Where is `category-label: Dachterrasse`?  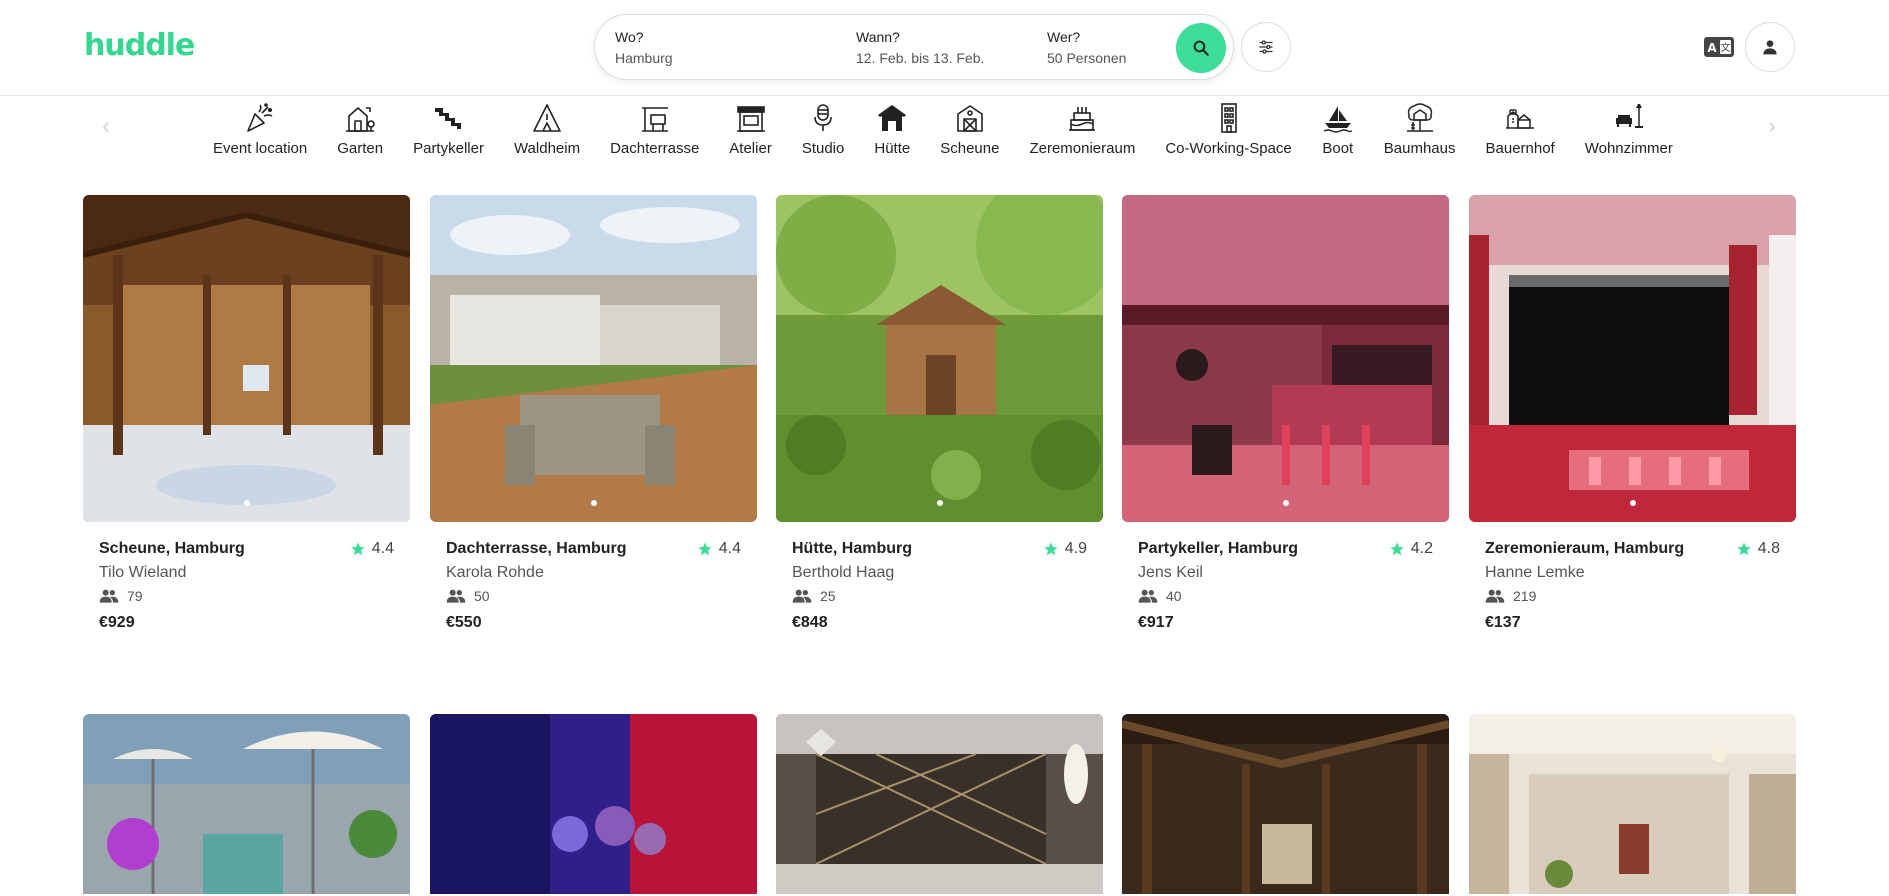 category-label: Dachterrasse is located at coordinates (655, 148).